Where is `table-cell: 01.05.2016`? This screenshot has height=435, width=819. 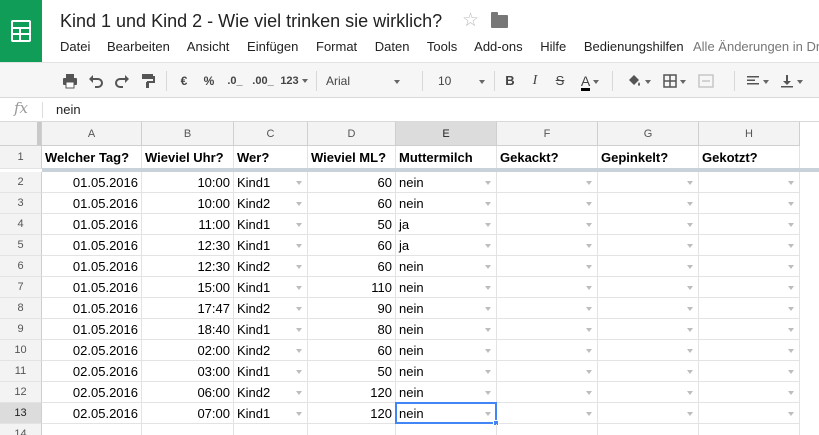
table-cell: 01.05.2016 is located at coordinates (92, 266).